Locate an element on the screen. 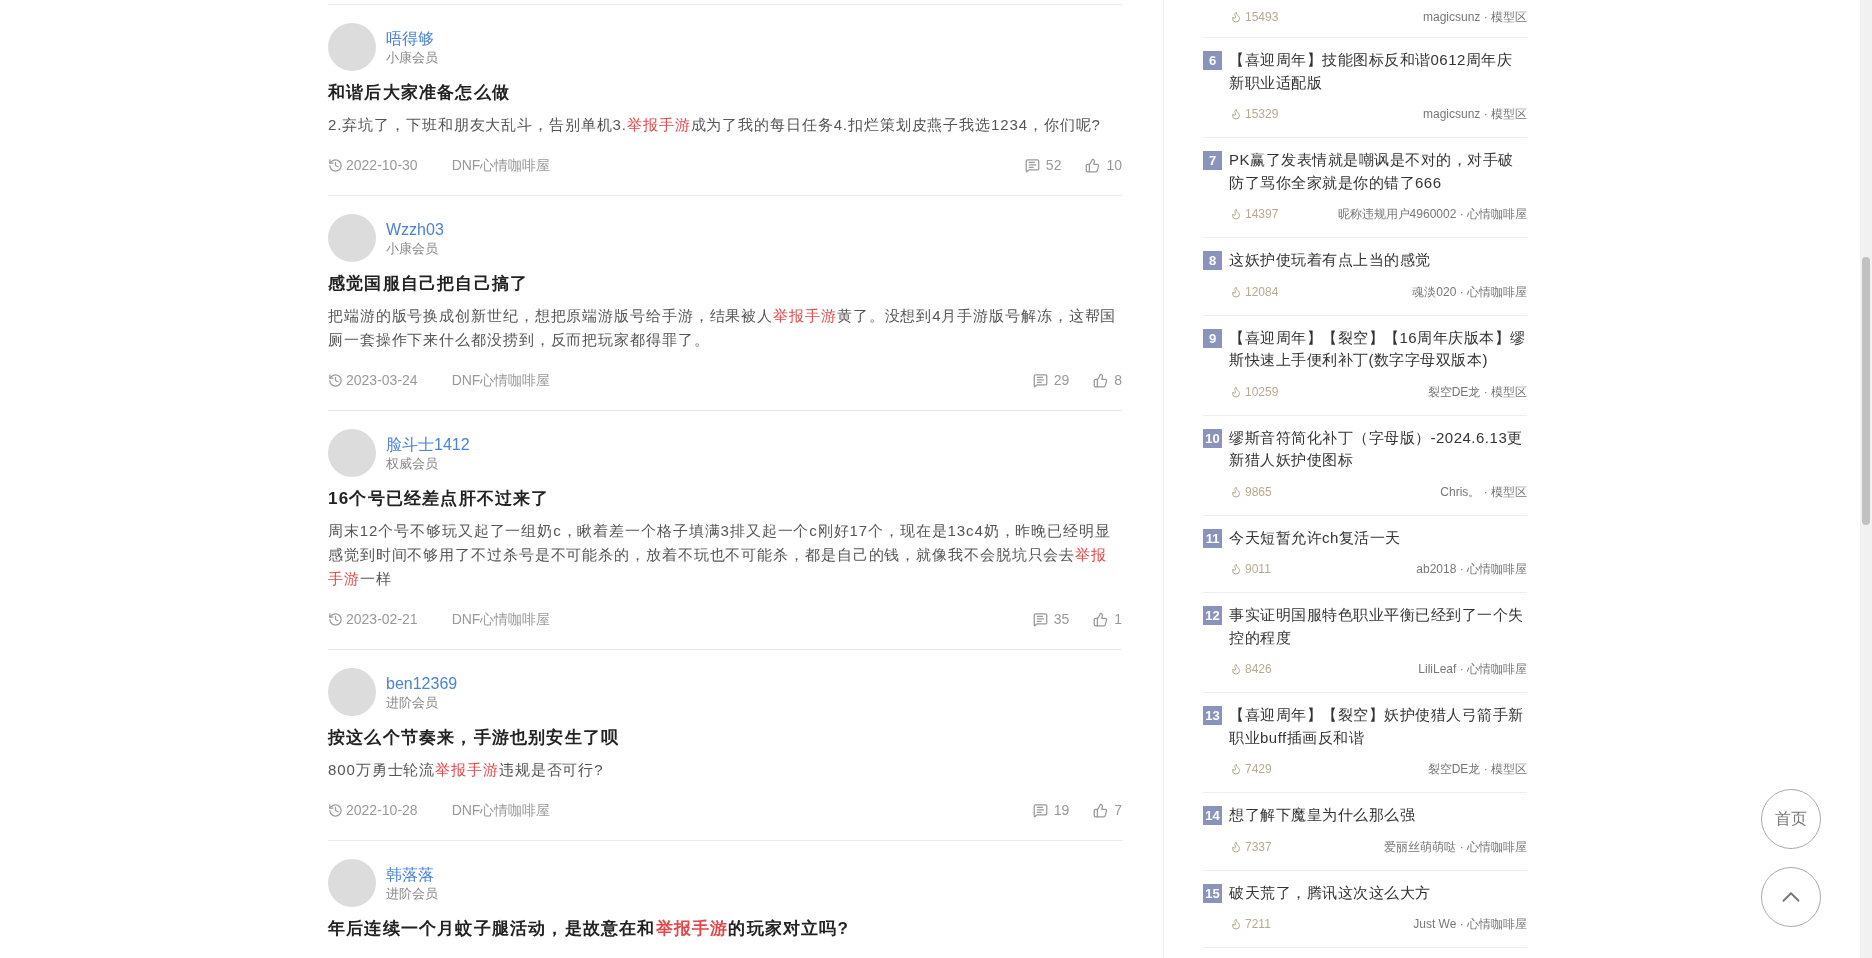 The image size is (1872, 958). view-count: 7211 is located at coordinates (1258, 924).